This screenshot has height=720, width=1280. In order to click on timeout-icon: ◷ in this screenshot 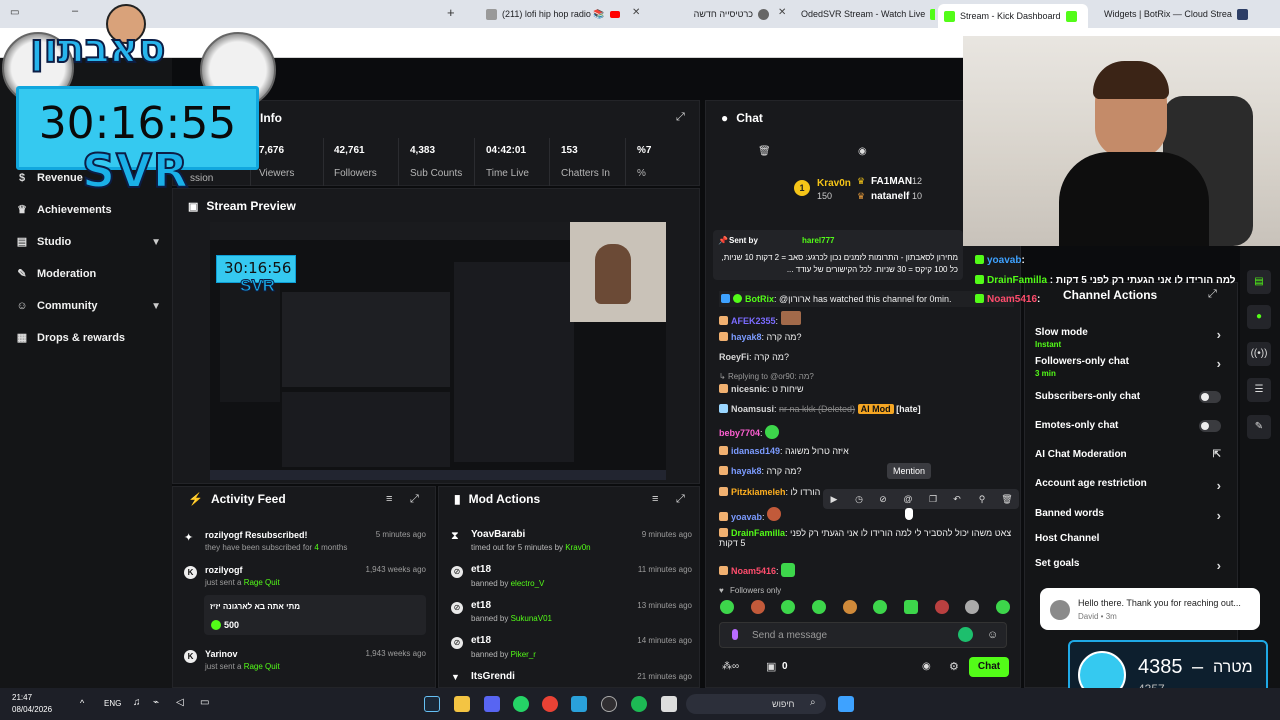, I will do `click(859, 499)`.